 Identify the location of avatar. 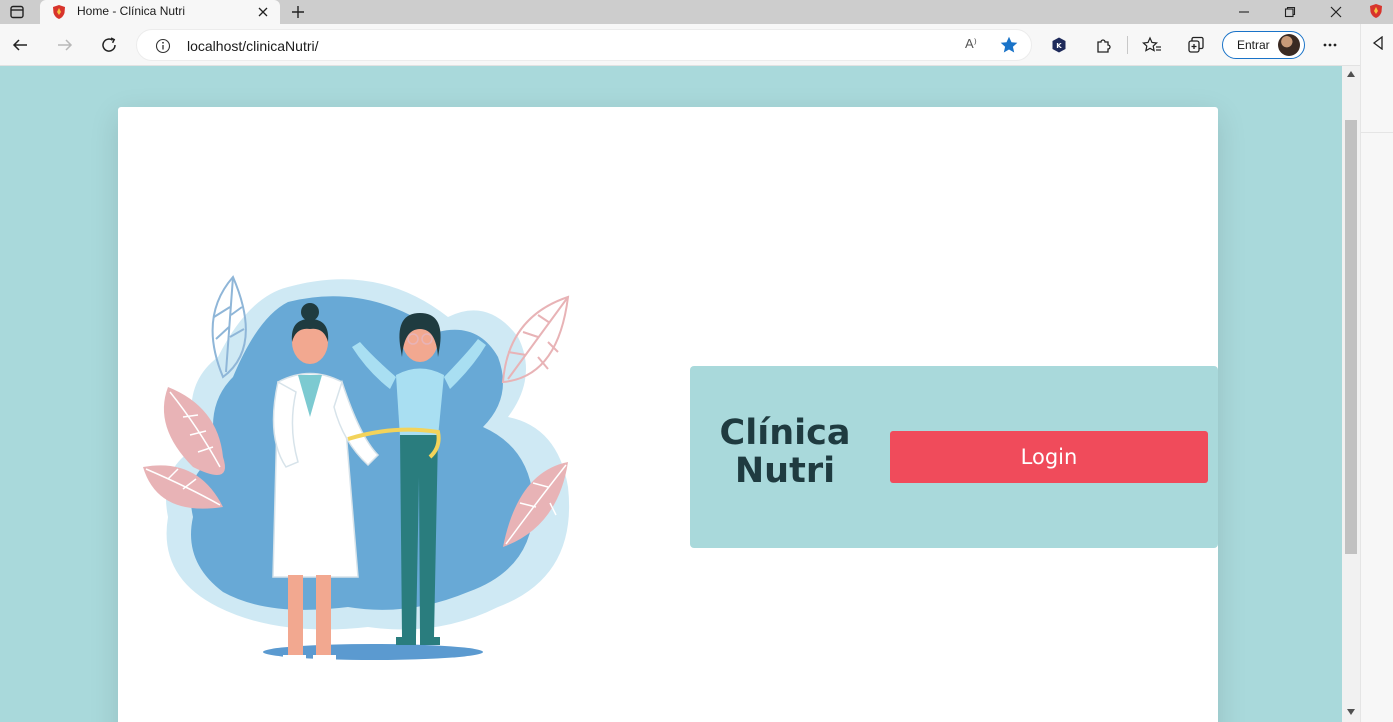
(1289, 45).